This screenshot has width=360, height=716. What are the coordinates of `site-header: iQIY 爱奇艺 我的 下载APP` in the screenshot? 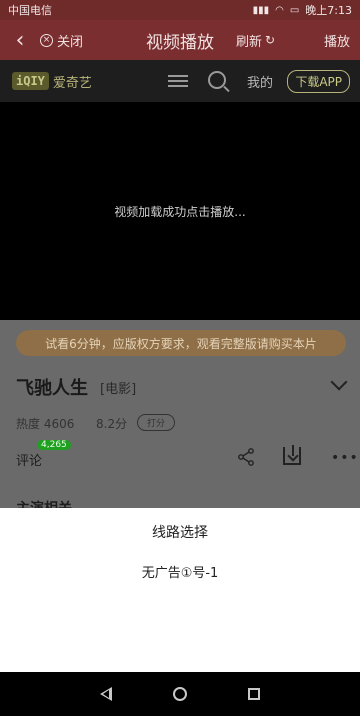 It's located at (180, 81).